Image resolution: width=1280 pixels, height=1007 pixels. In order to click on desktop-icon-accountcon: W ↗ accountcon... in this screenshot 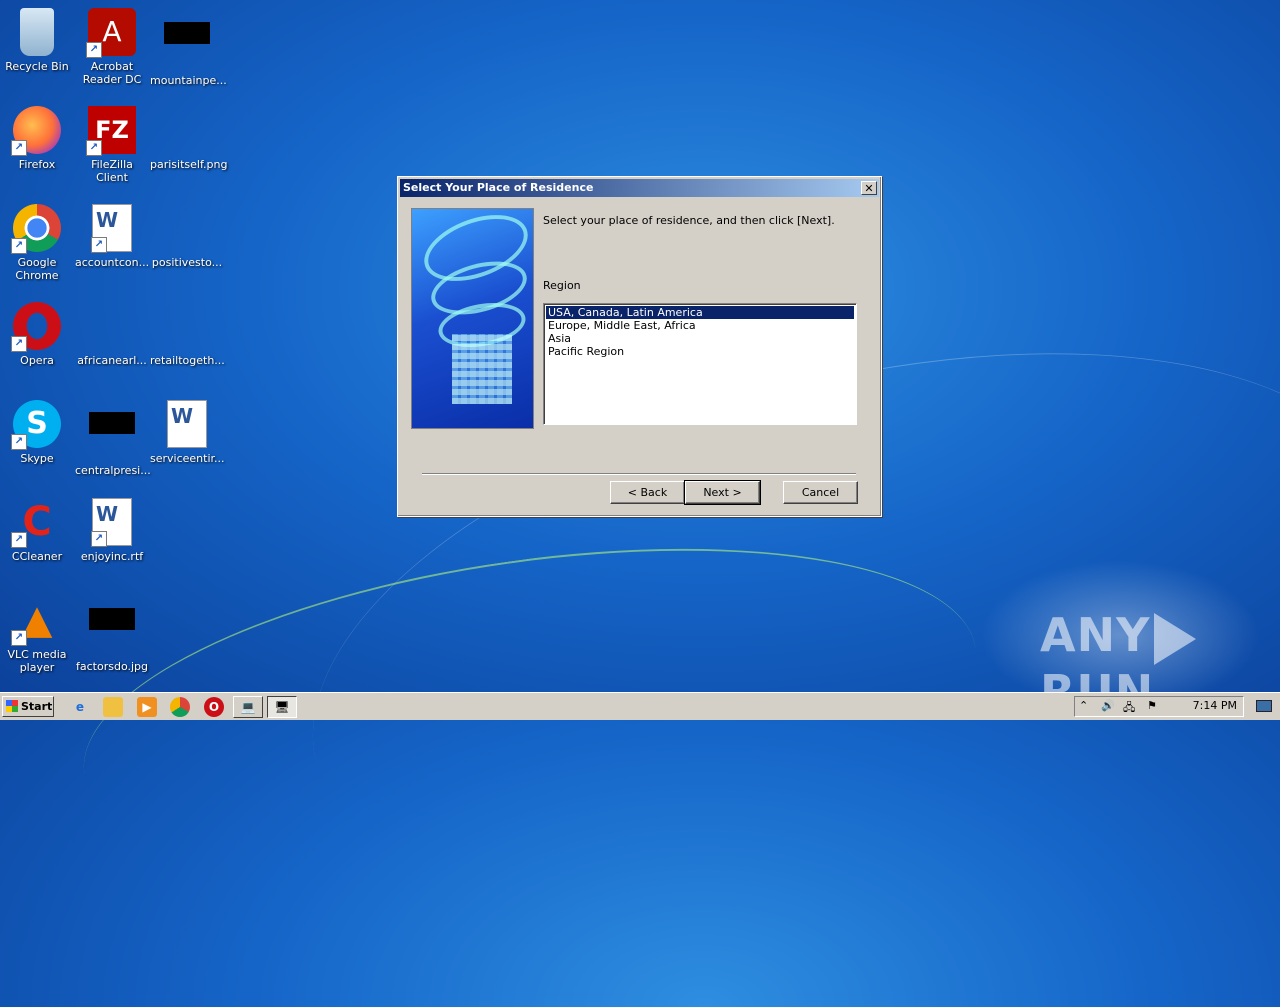, I will do `click(112, 233)`.